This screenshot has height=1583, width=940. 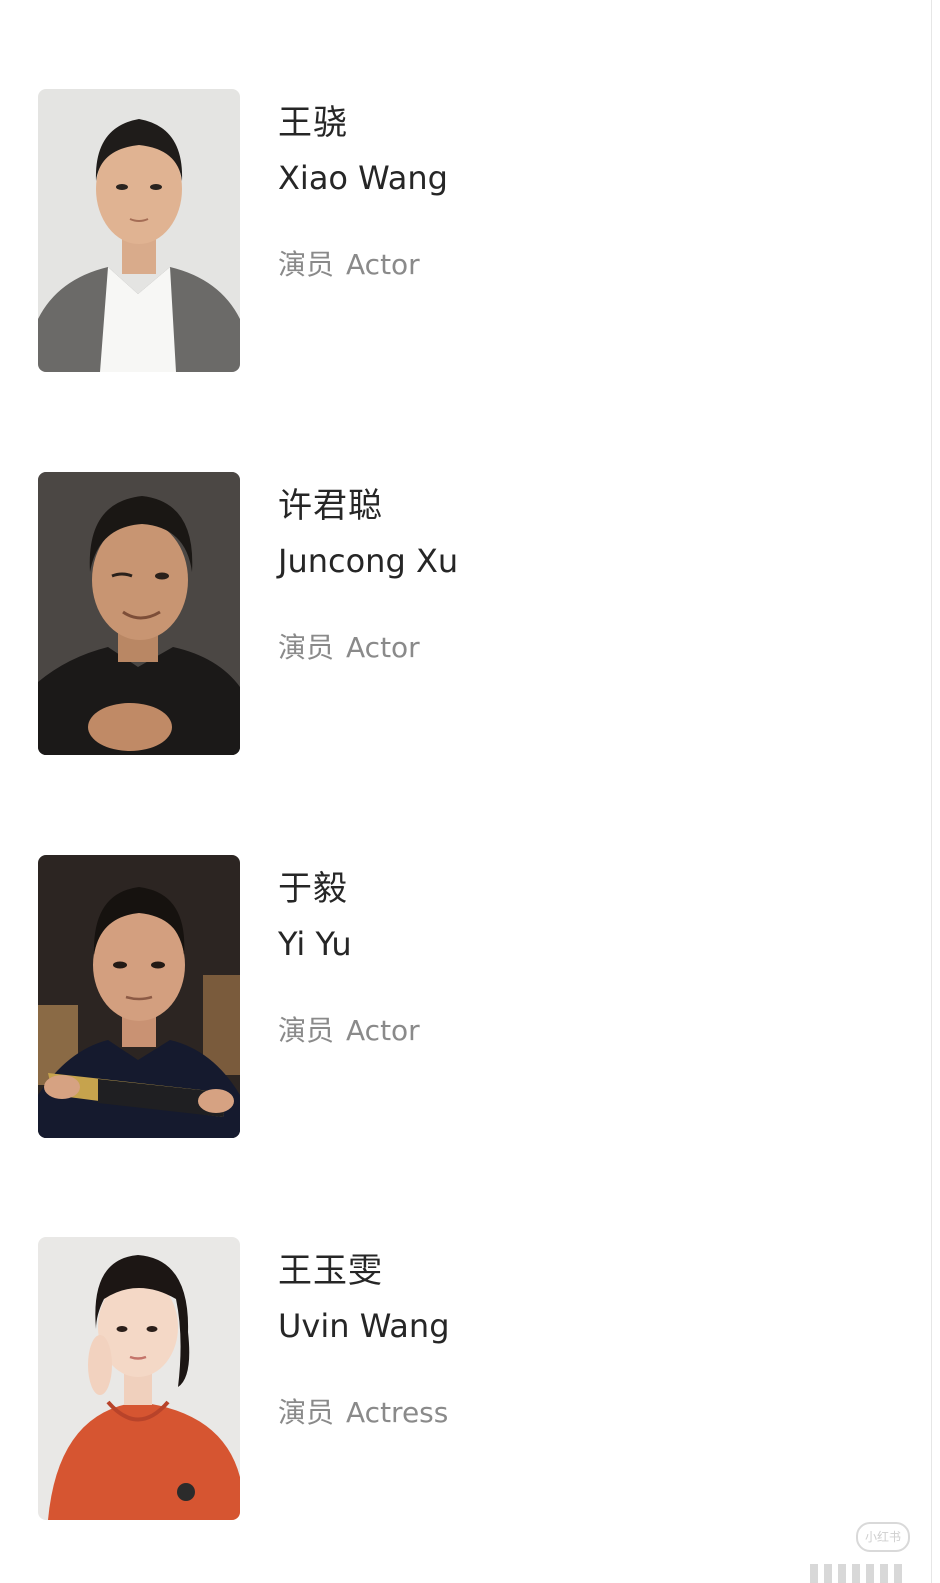 I want to click on portrait-woman-red-hoodie-image, so click(x=139, y=1378).